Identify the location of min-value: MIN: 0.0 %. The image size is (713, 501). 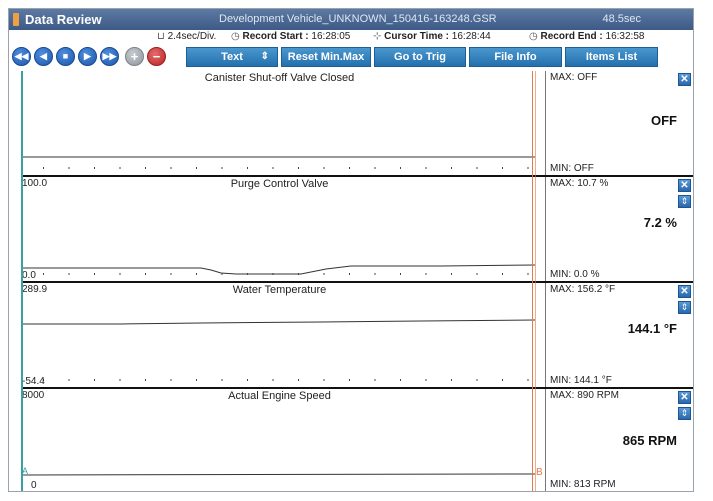
(575, 274).